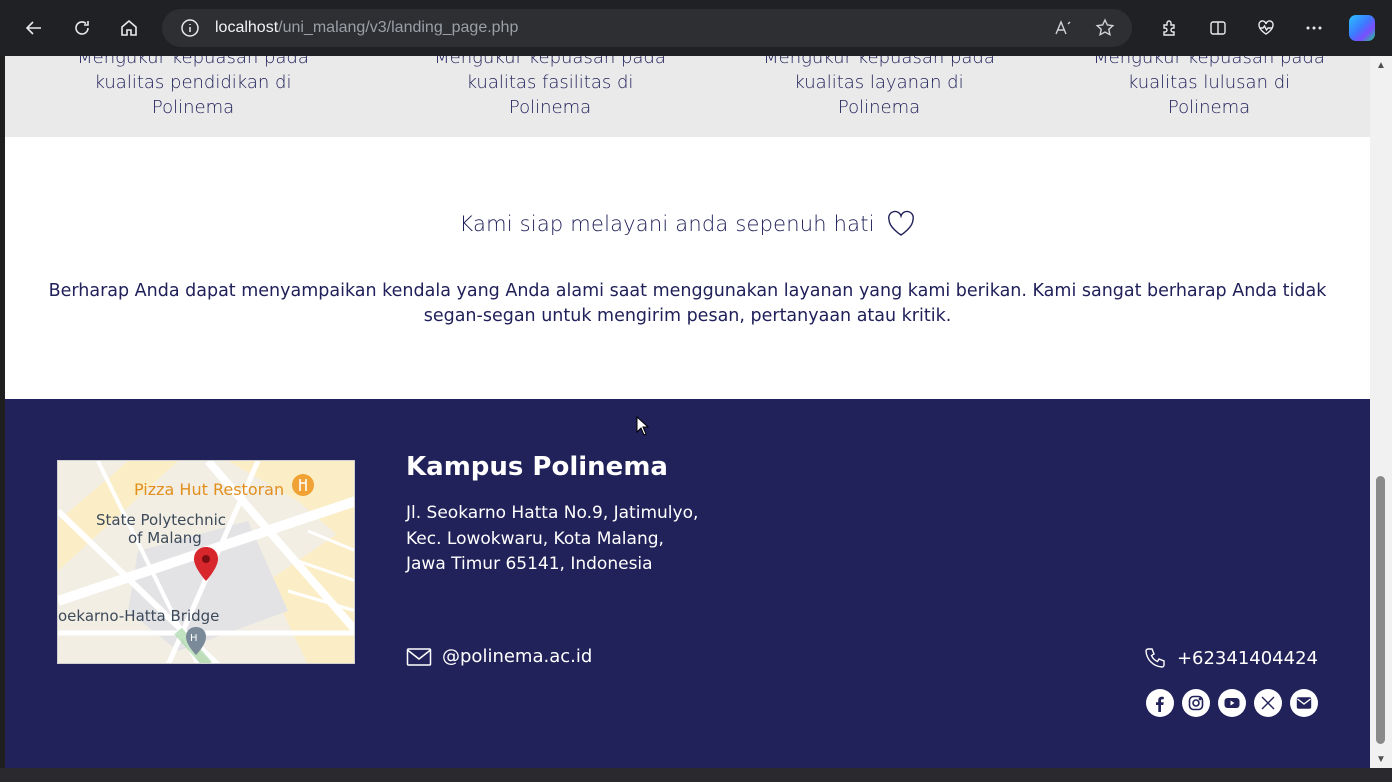 This screenshot has width=1392, height=782. I want to click on tagline-text: Kami siap melayani anda sepenuh hati, so click(667, 224).